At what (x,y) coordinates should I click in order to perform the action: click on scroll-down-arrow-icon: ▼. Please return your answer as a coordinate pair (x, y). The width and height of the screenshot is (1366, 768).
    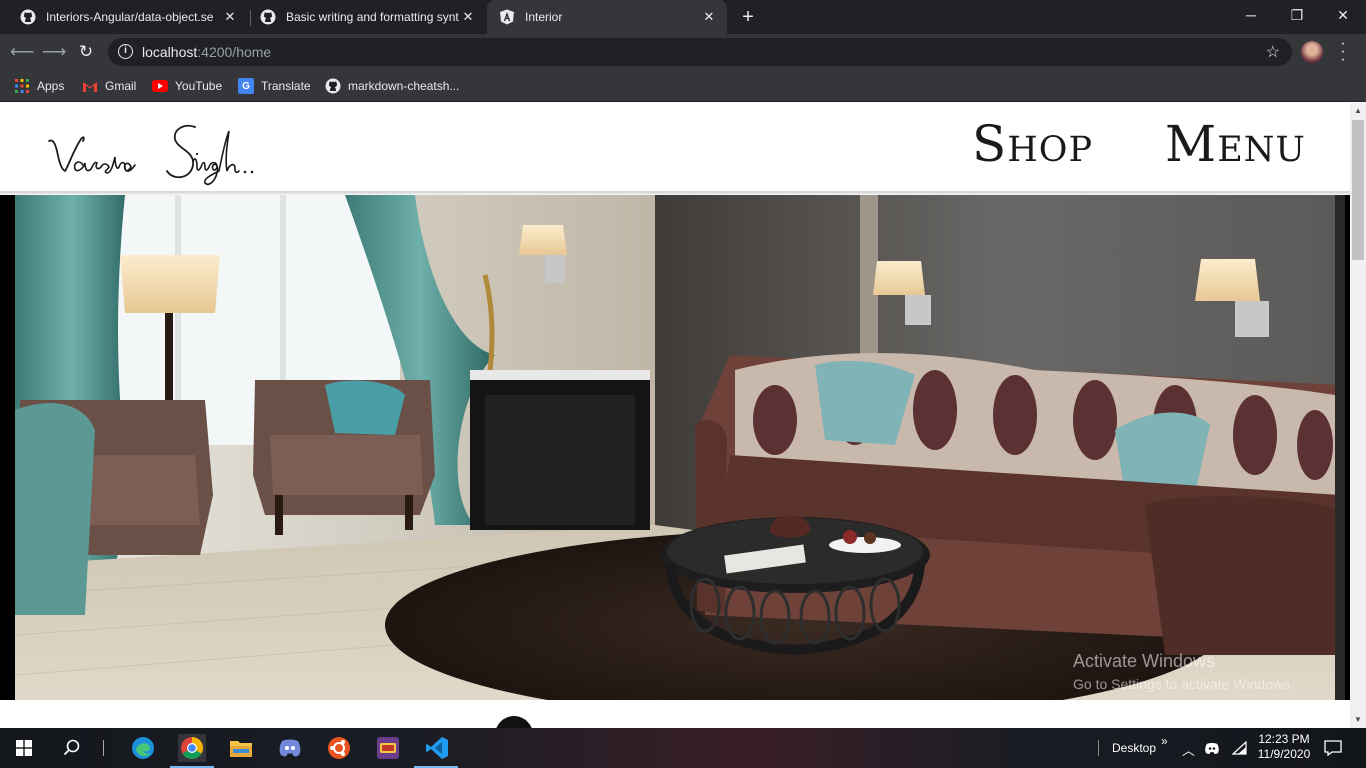
    Looking at the image, I should click on (1358, 720).